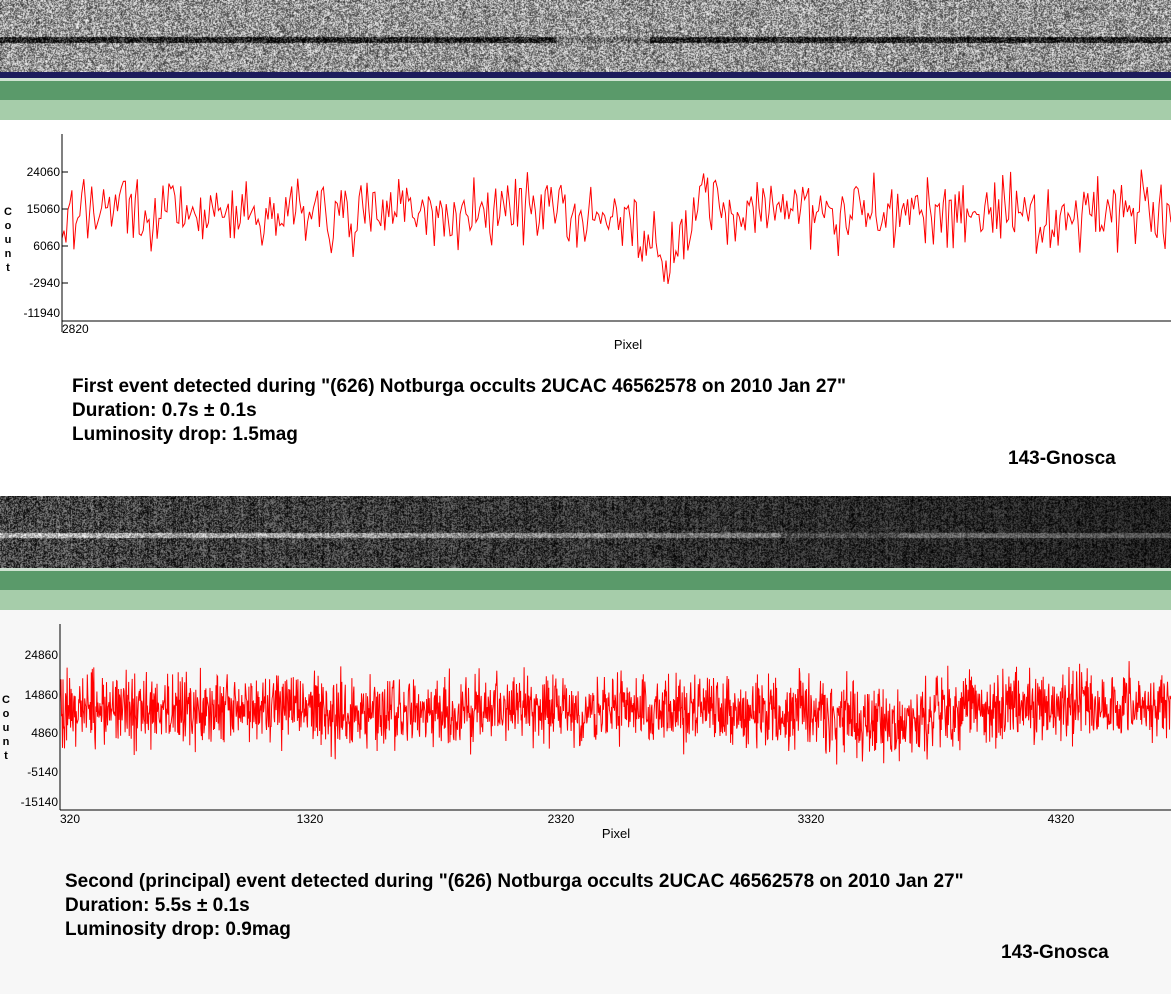 Image resolution: width=1171 pixels, height=994 pixels. What do you see at coordinates (185, 434) in the screenshot?
I see `event-drop-1: Luminosity drop: 1.5mag` at bounding box center [185, 434].